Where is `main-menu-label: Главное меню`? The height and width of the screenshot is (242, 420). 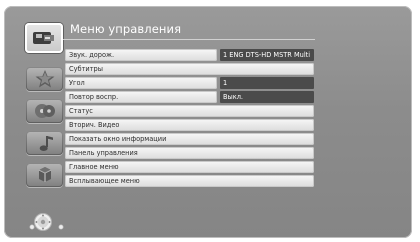 main-menu-label: Главное меню is located at coordinates (189, 167).